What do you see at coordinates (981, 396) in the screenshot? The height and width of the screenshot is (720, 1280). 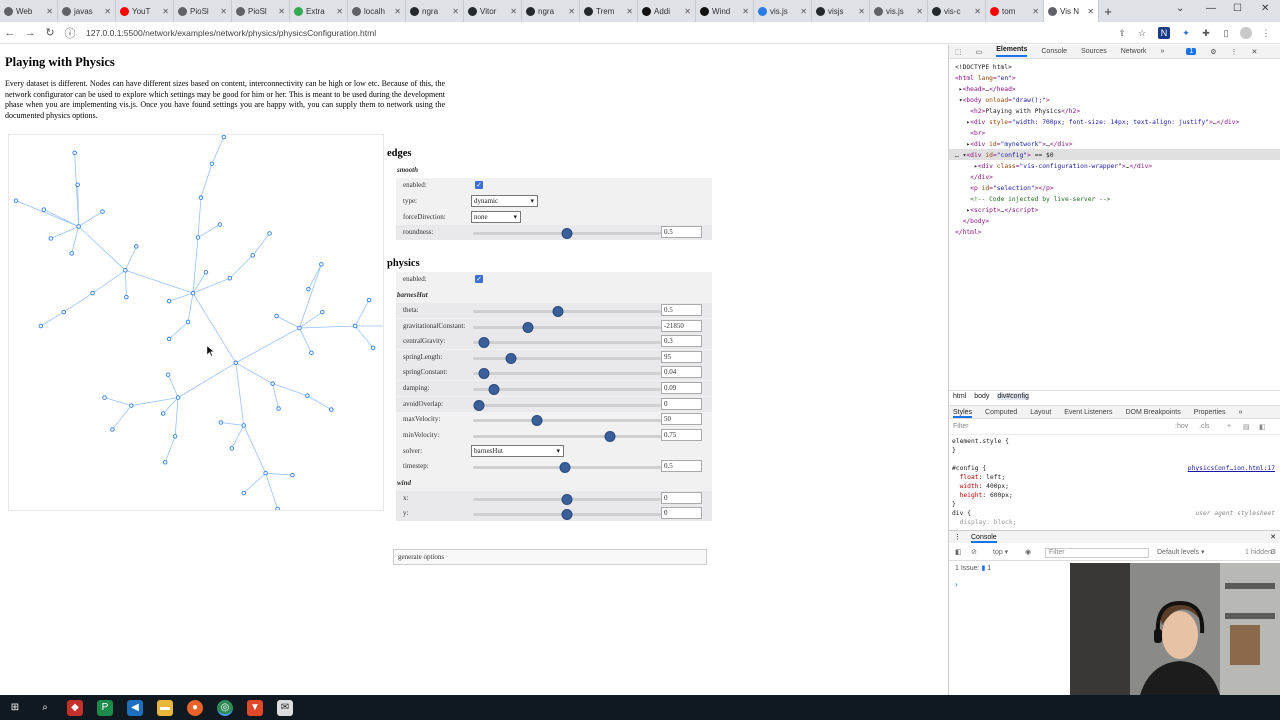 I see `breadcrumb-body: body` at bounding box center [981, 396].